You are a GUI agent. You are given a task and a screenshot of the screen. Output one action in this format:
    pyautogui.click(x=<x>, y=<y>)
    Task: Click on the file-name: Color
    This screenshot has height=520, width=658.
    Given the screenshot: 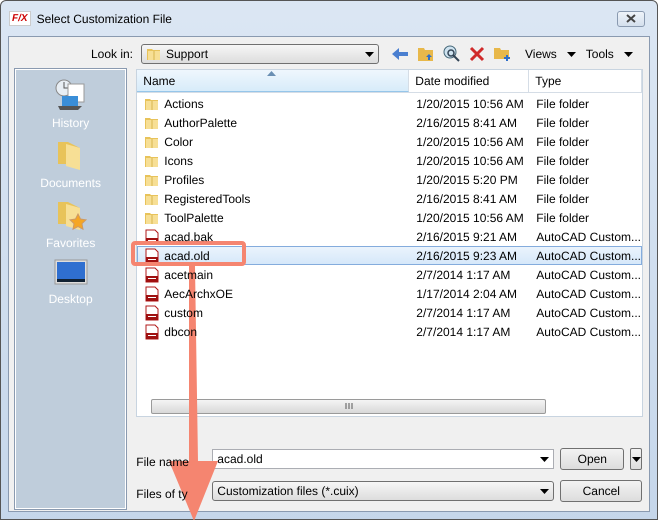 What is the action you would take?
    pyautogui.click(x=178, y=141)
    